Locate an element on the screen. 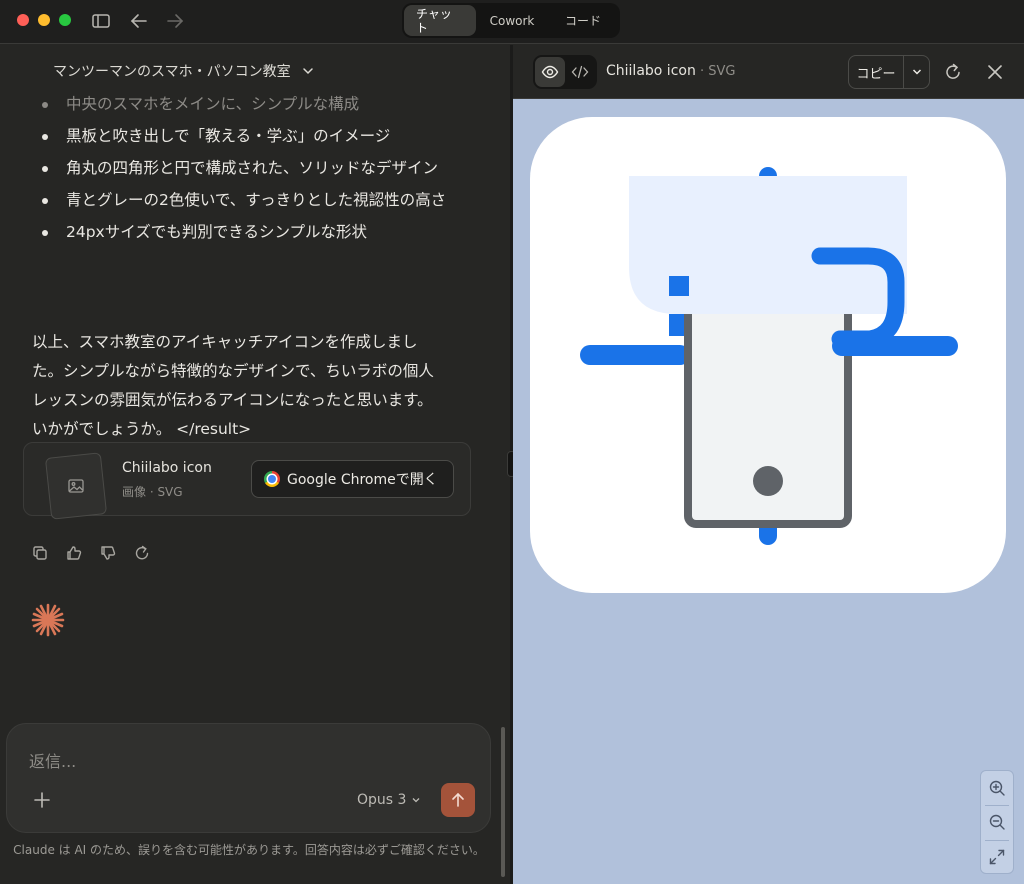 Image resolution: width=1024 pixels, height=884 pixels. zoom-window-button is located at coordinates (65, 20).